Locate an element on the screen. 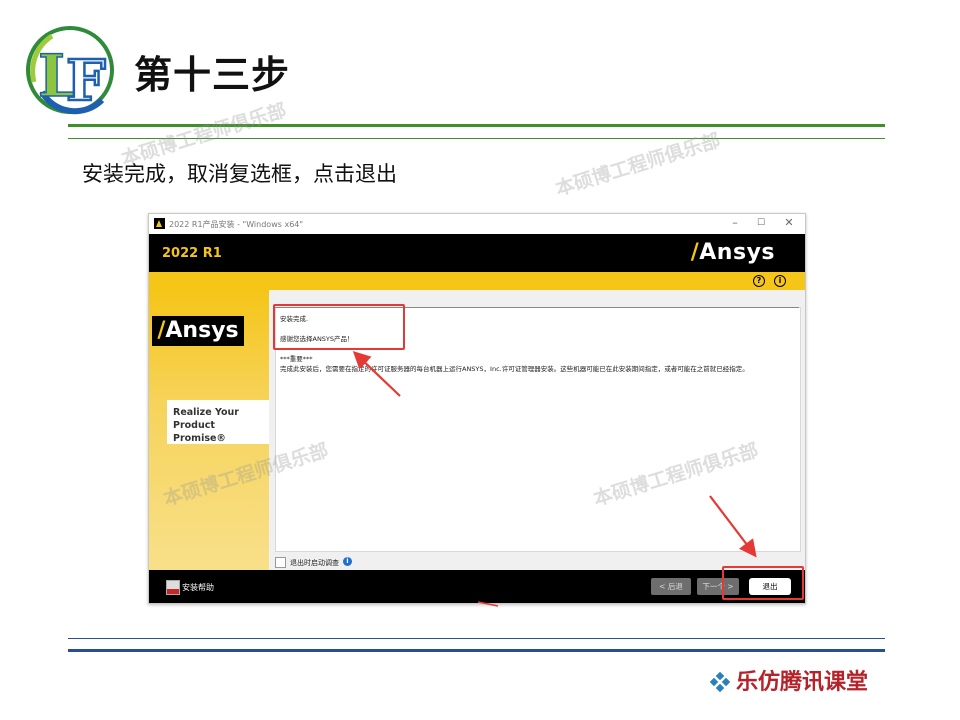  diamond-cluster-icon is located at coordinates (720, 682).